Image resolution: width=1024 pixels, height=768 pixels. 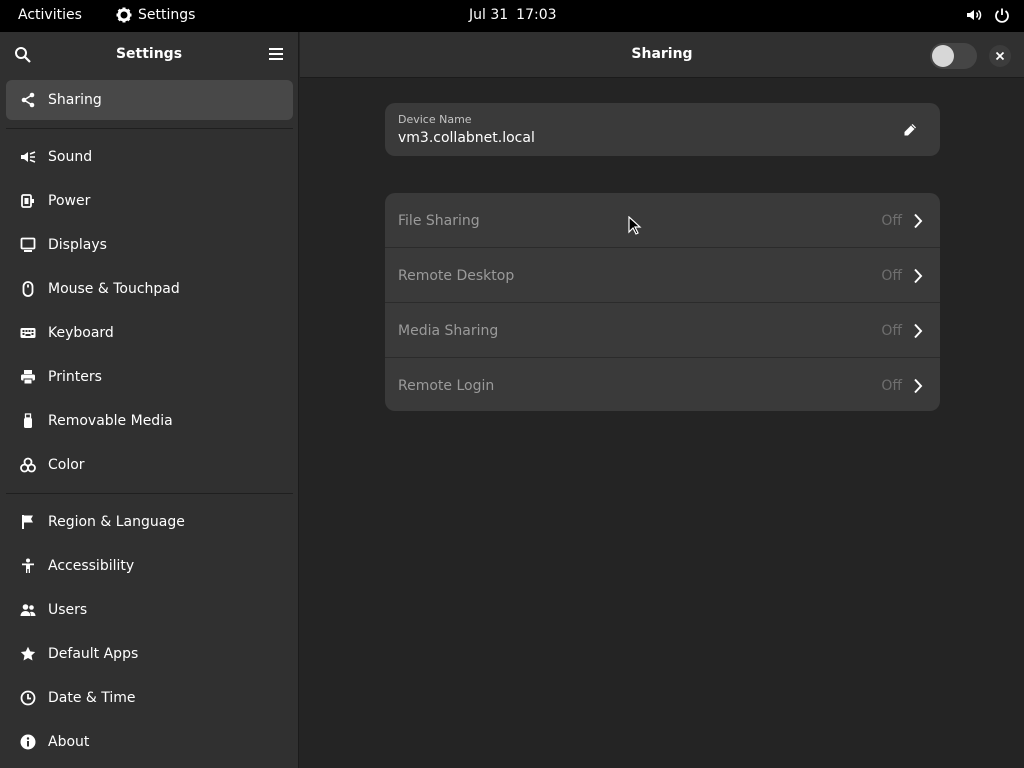 What do you see at coordinates (988, 15) in the screenshot?
I see `system-menu` at bounding box center [988, 15].